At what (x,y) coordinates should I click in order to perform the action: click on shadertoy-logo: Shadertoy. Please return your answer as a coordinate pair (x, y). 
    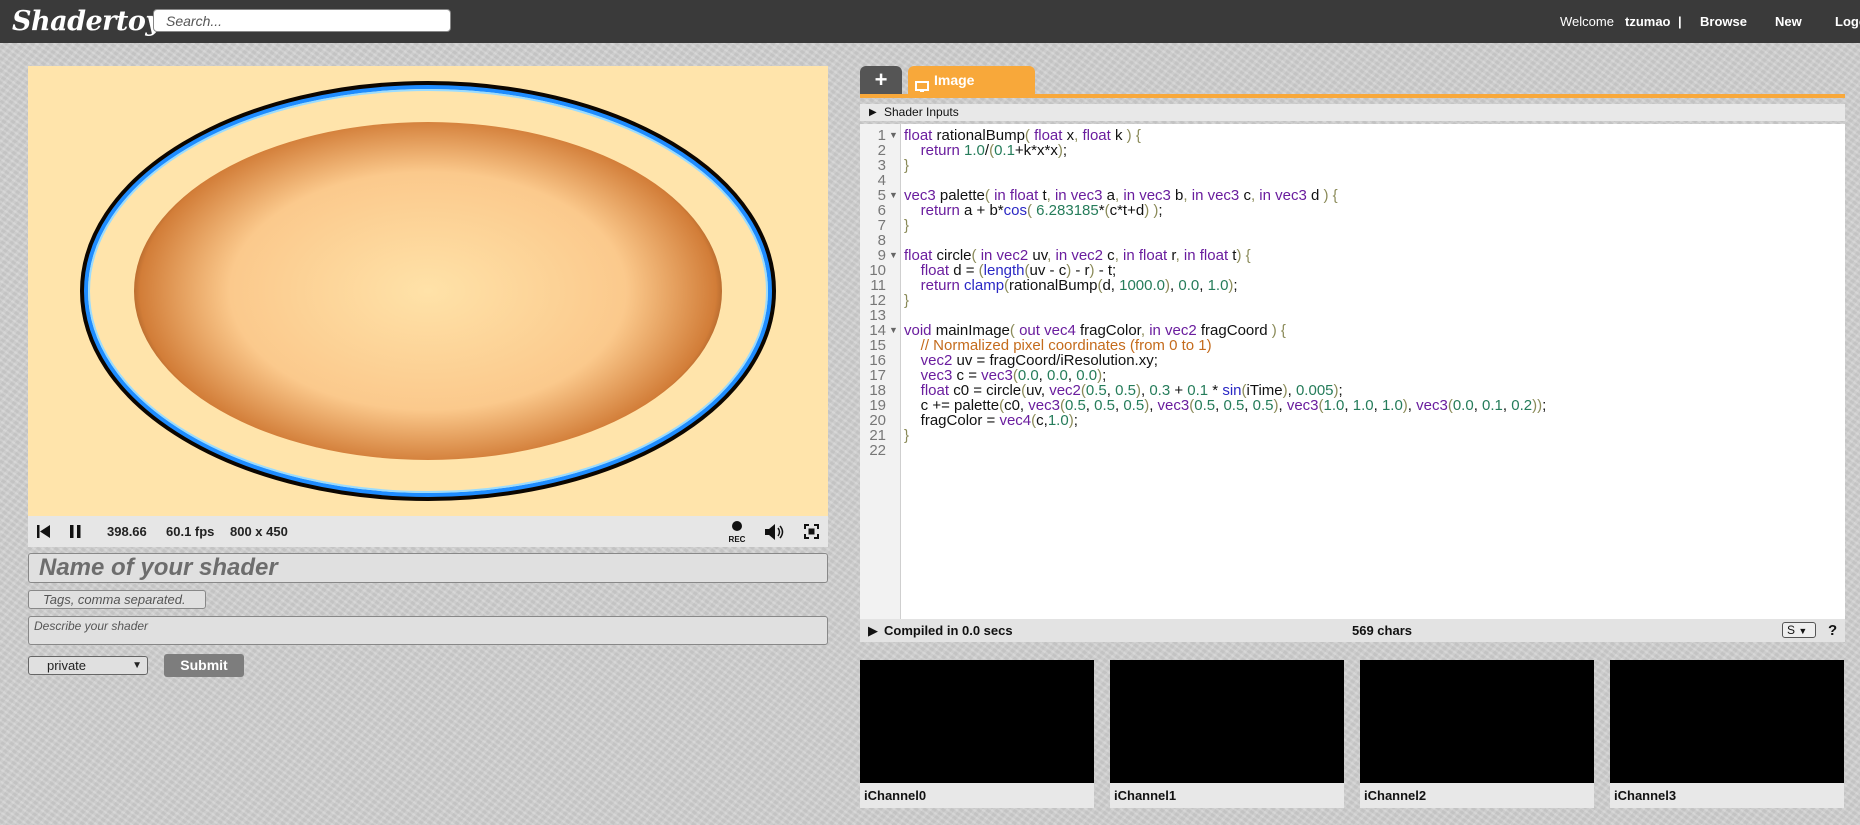
    Looking at the image, I should click on (86, 21).